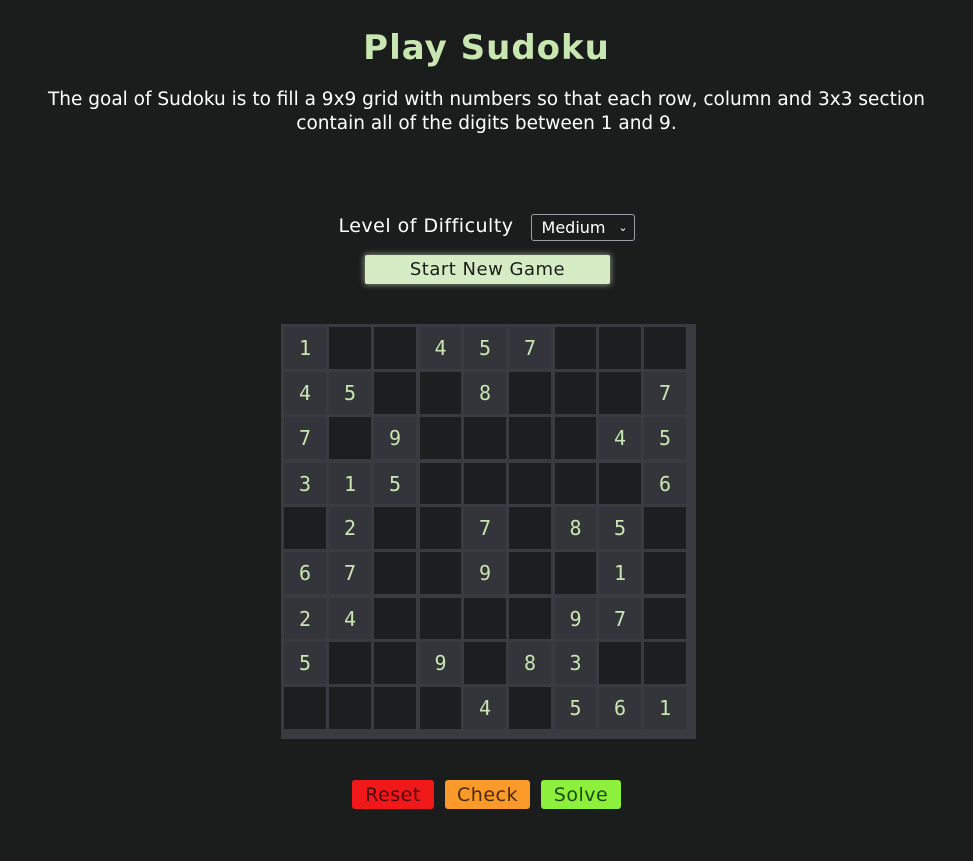 The width and height of the screenshot is (973, 861). What do you see at coordinates (581, 794) in the screenshot?
I see `solve-button: Solve` at bounding box center [581, 794].